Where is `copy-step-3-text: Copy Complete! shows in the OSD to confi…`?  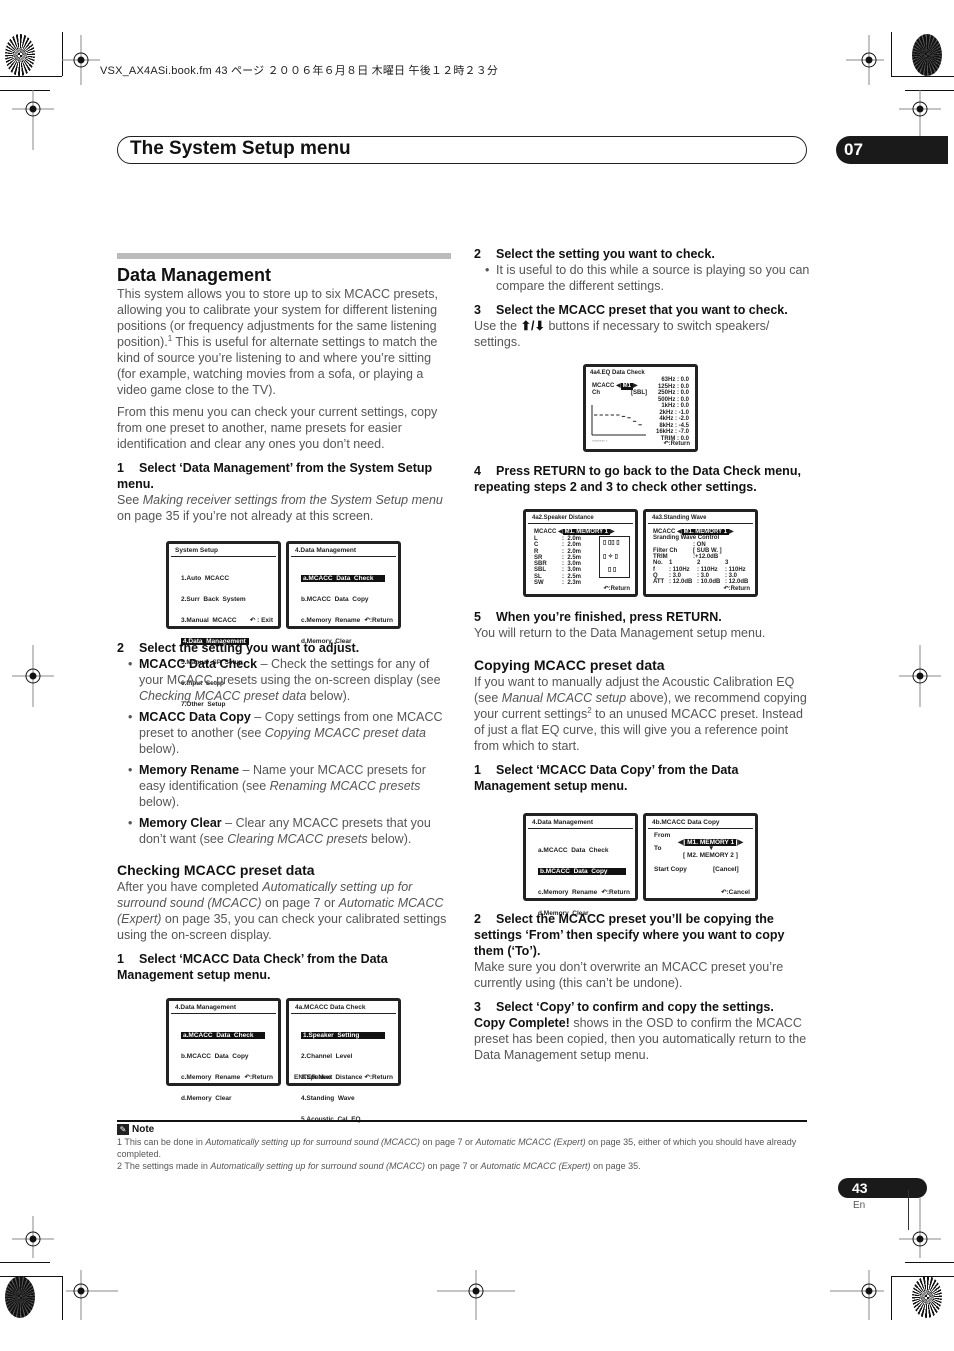 copy-step-3-text: Copy Complete! shows in the OSD to confi… is located at coordinates (640, 1039).